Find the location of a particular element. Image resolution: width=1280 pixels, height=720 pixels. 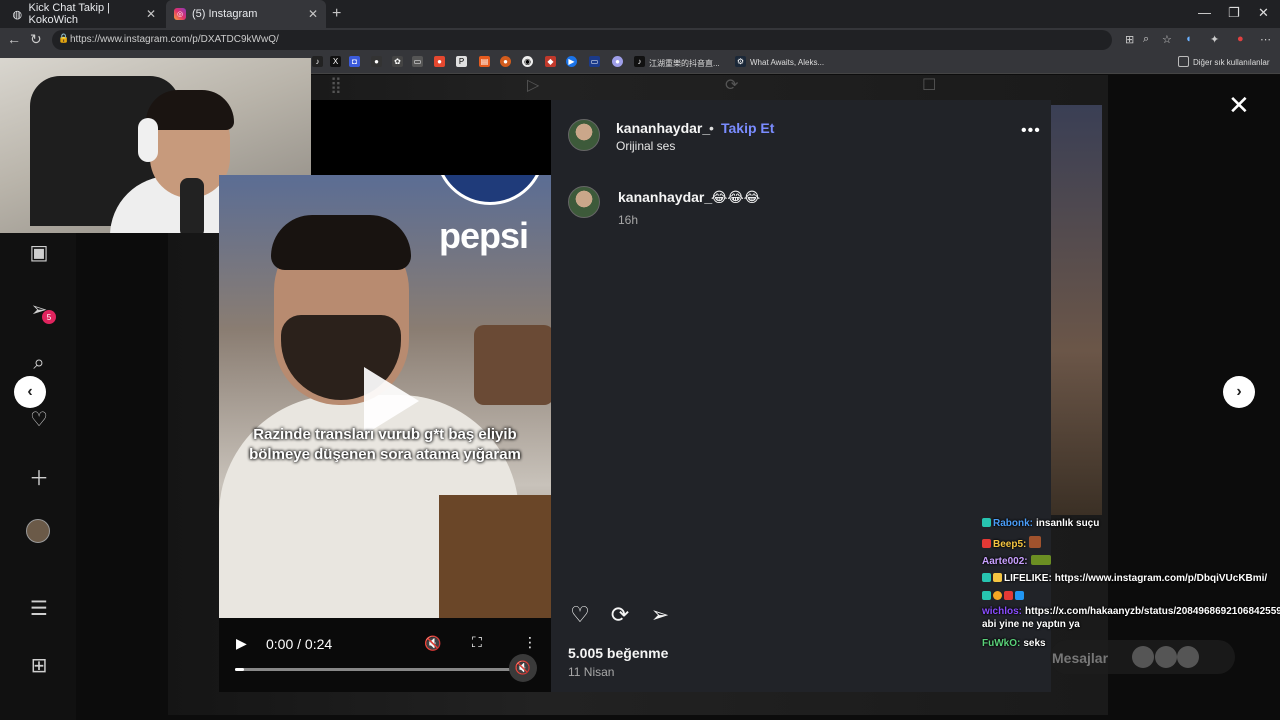

bookmark-icon: ◆ is located at coordinates (550, 61).